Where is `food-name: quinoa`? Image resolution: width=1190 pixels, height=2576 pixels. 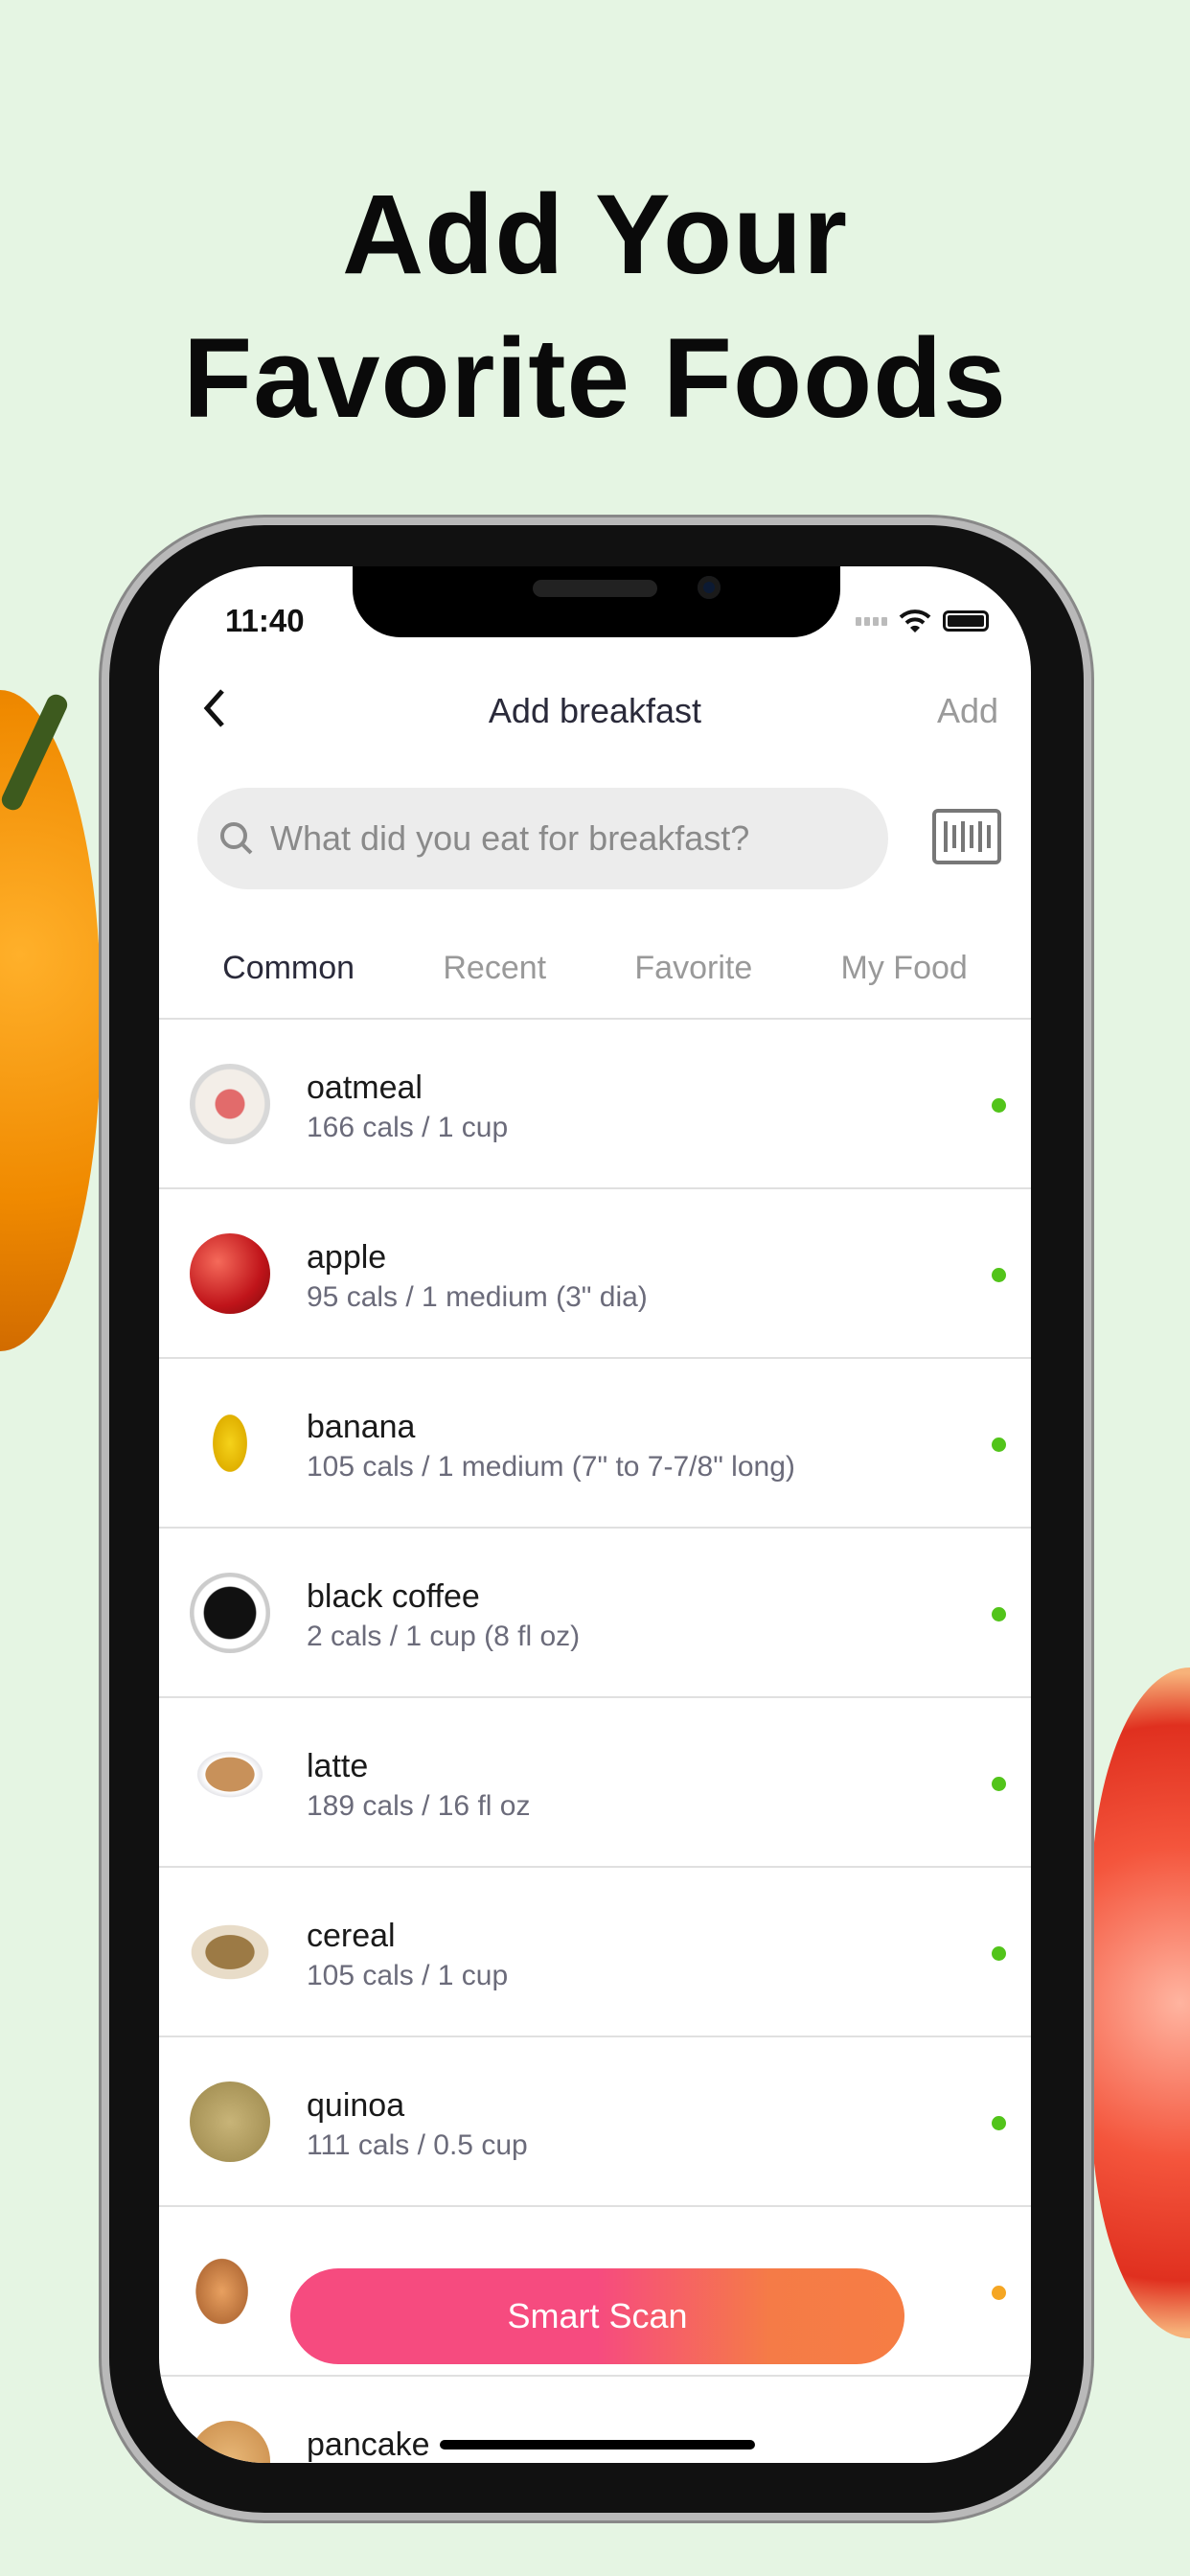 food-name: quinoa is located at coordinates (356, 2105).